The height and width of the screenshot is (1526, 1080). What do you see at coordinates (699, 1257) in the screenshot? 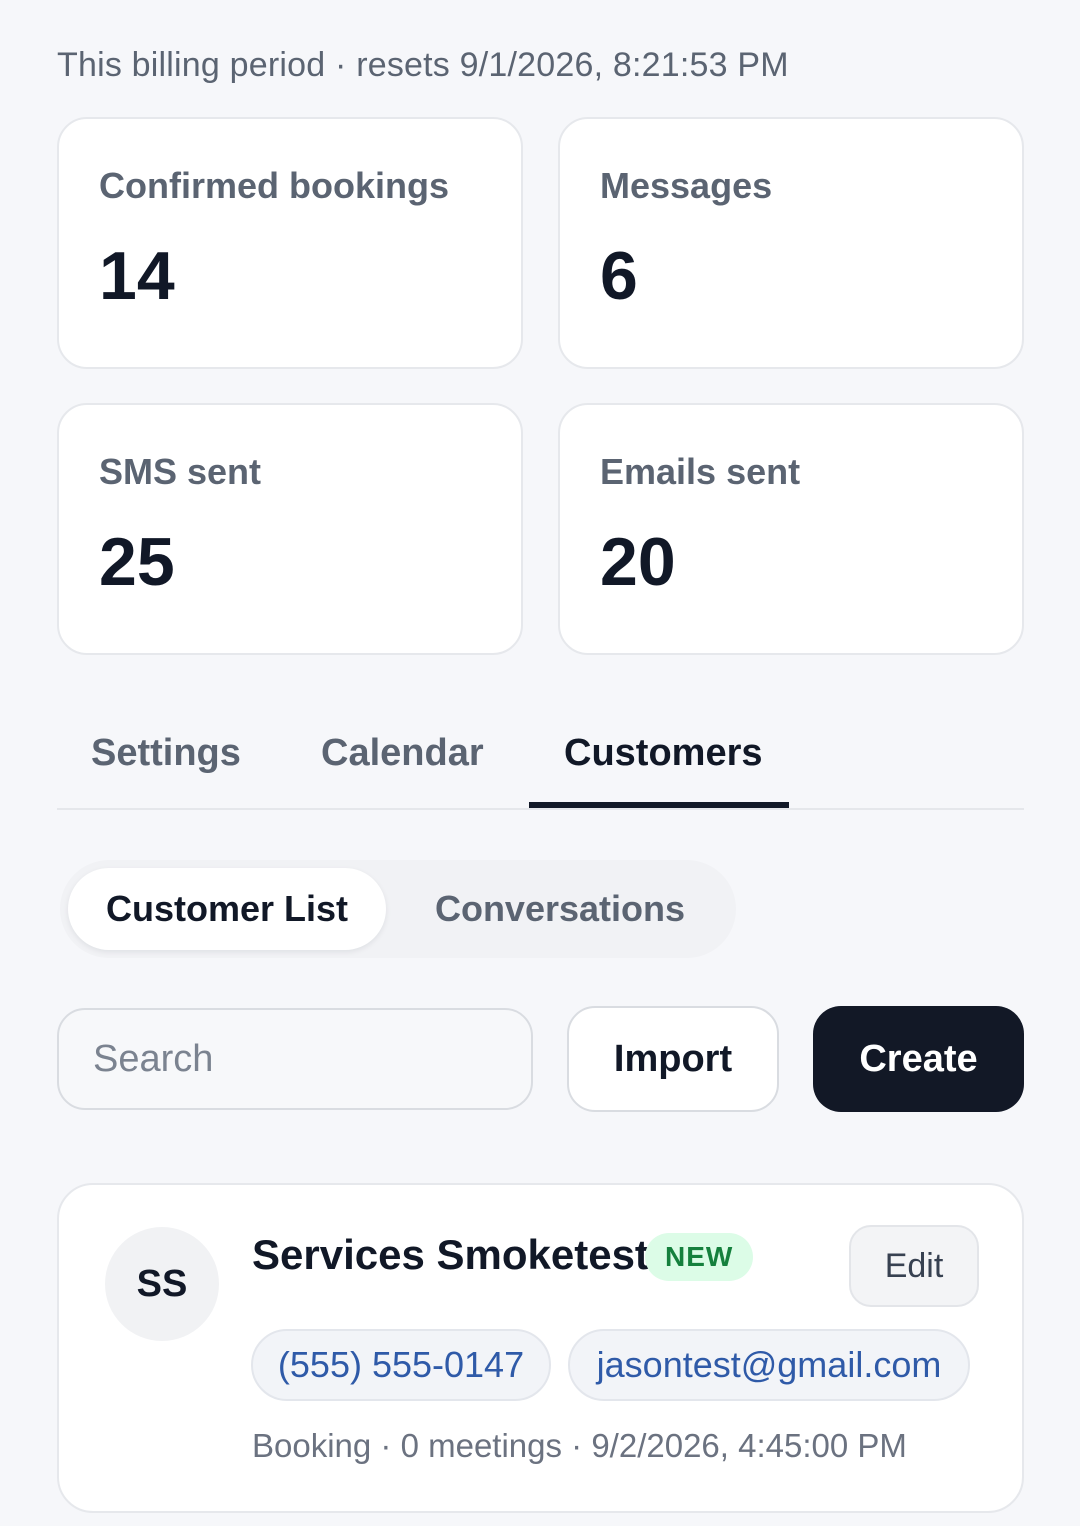
I see `status-badge: NEW` at bounding box center [699, 1257].